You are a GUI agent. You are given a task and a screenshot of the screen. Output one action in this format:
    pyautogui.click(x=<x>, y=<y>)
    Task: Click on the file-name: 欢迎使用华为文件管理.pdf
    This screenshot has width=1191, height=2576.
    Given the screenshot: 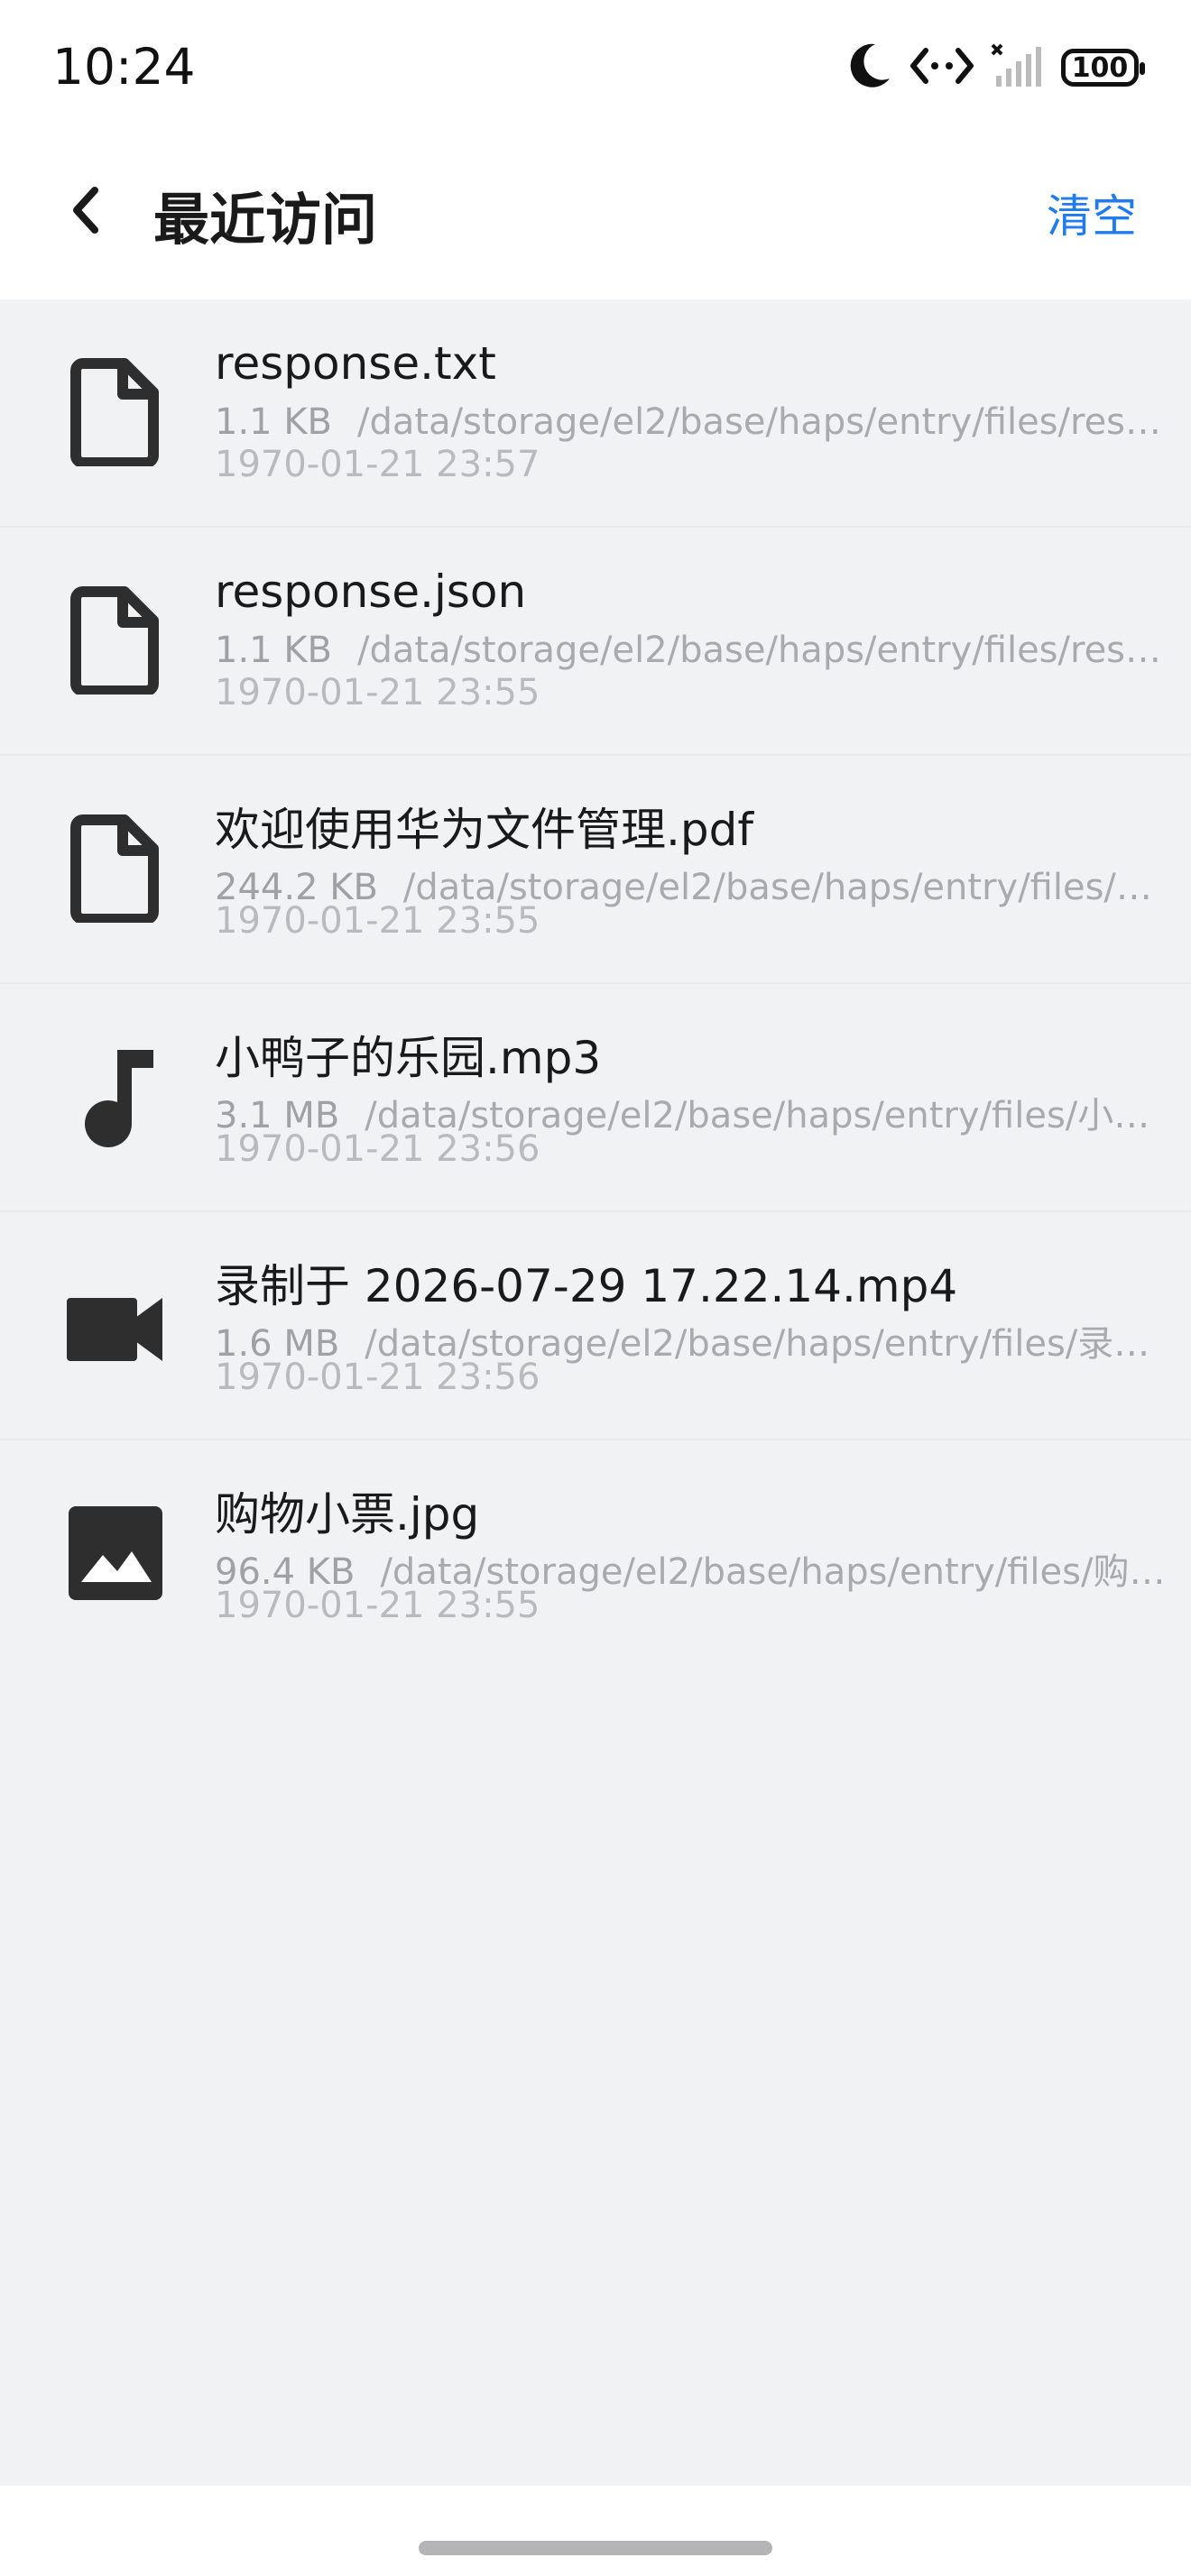 What is the action you would take?
    pyautogui.click(x=484, y=830)
    